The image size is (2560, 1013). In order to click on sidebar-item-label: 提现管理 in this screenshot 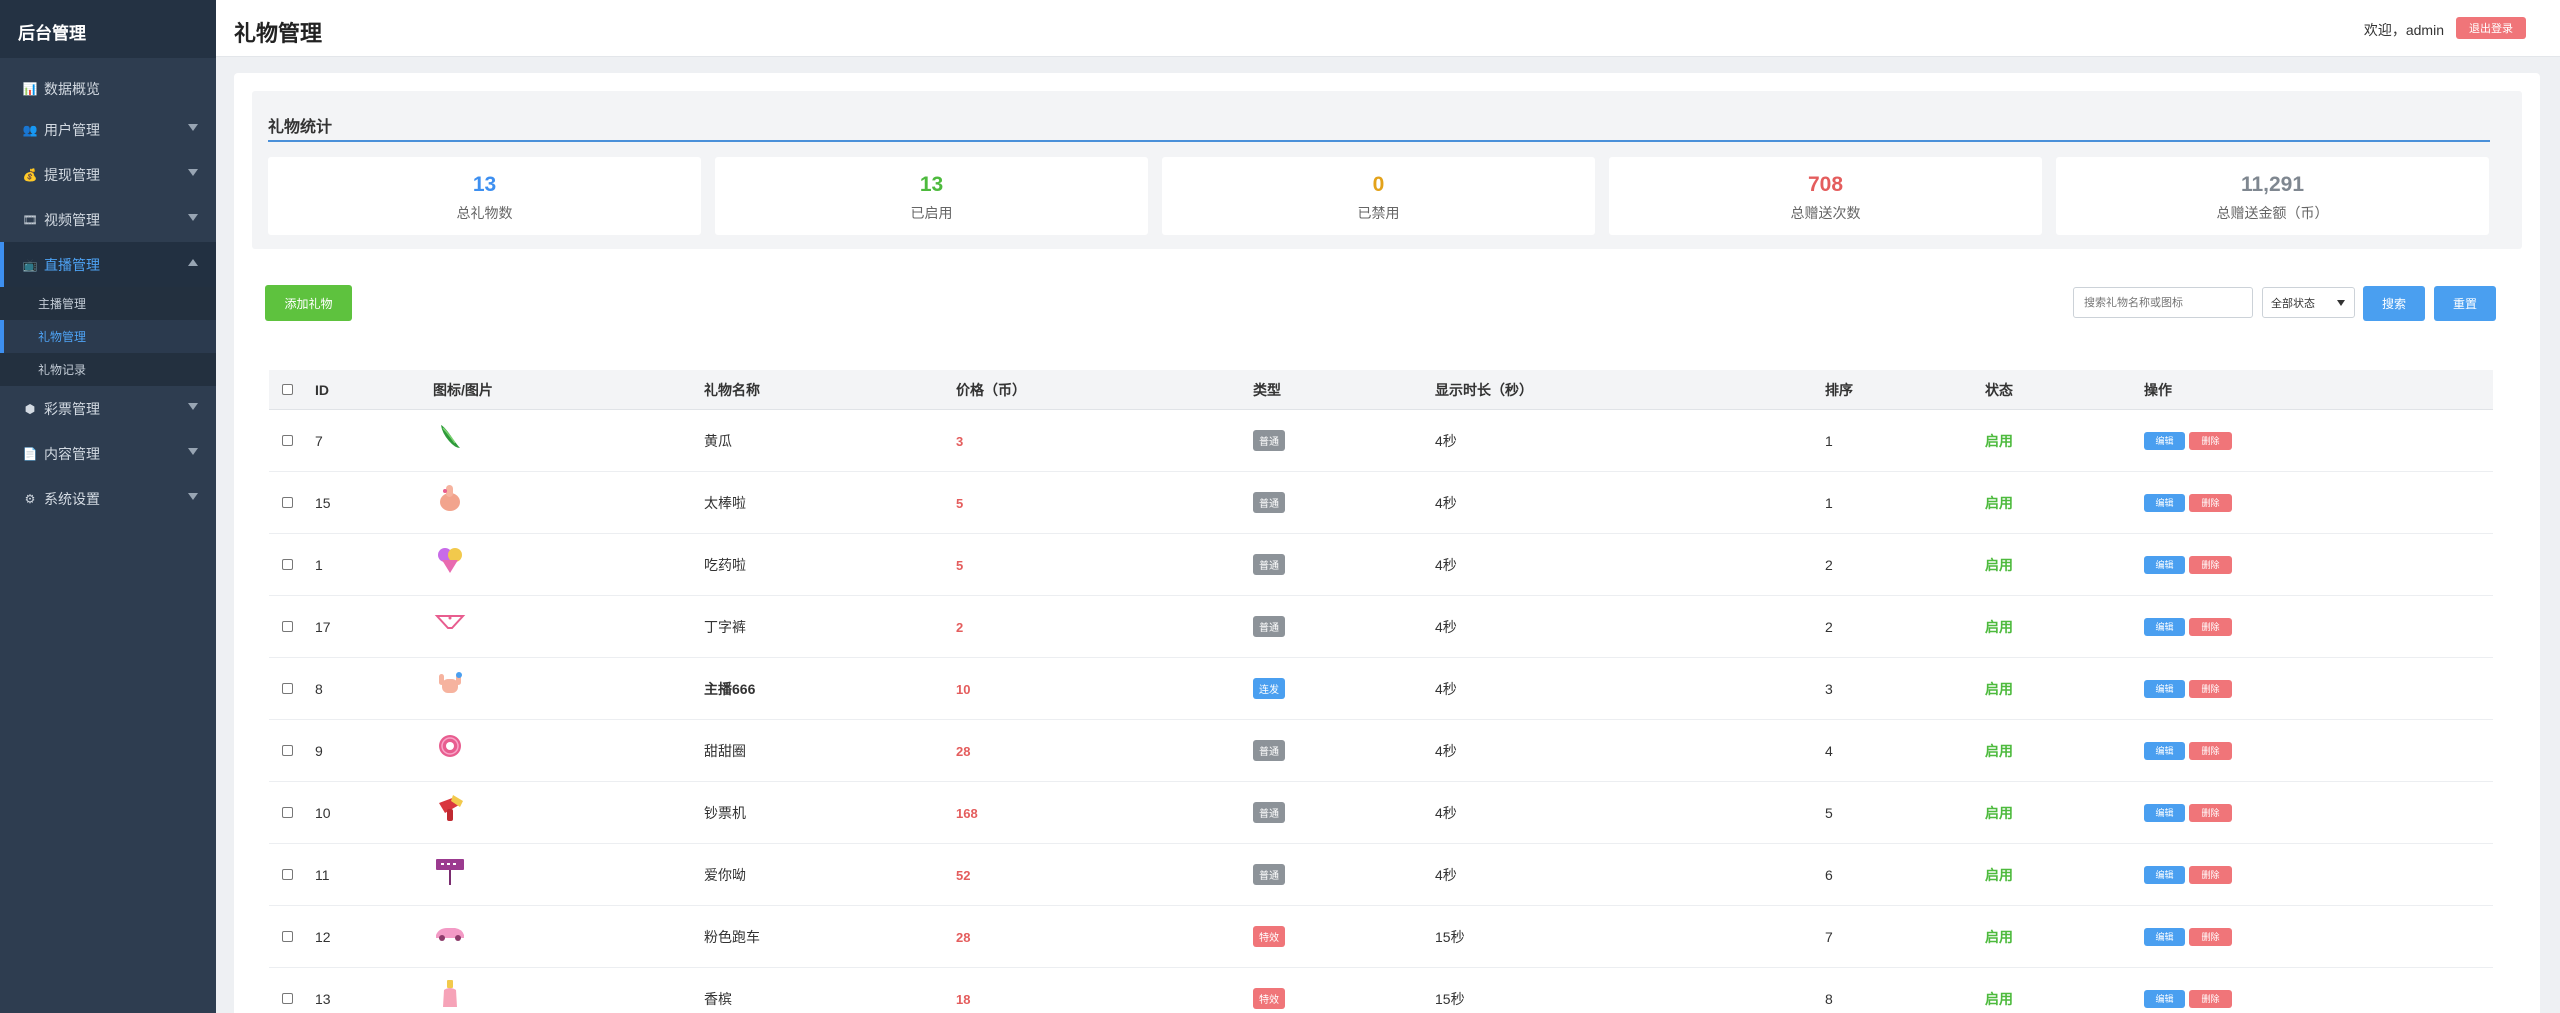, I will do `click(72, 174)`.